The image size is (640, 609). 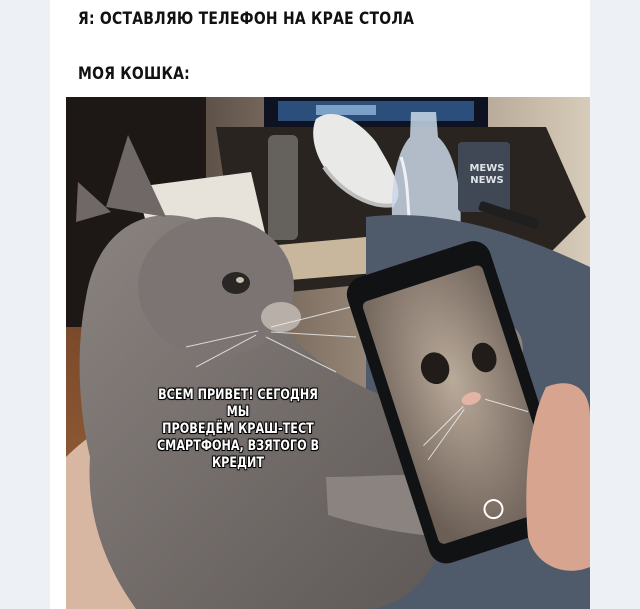 I want to click on cat-eye, so click(x=236, y=283).